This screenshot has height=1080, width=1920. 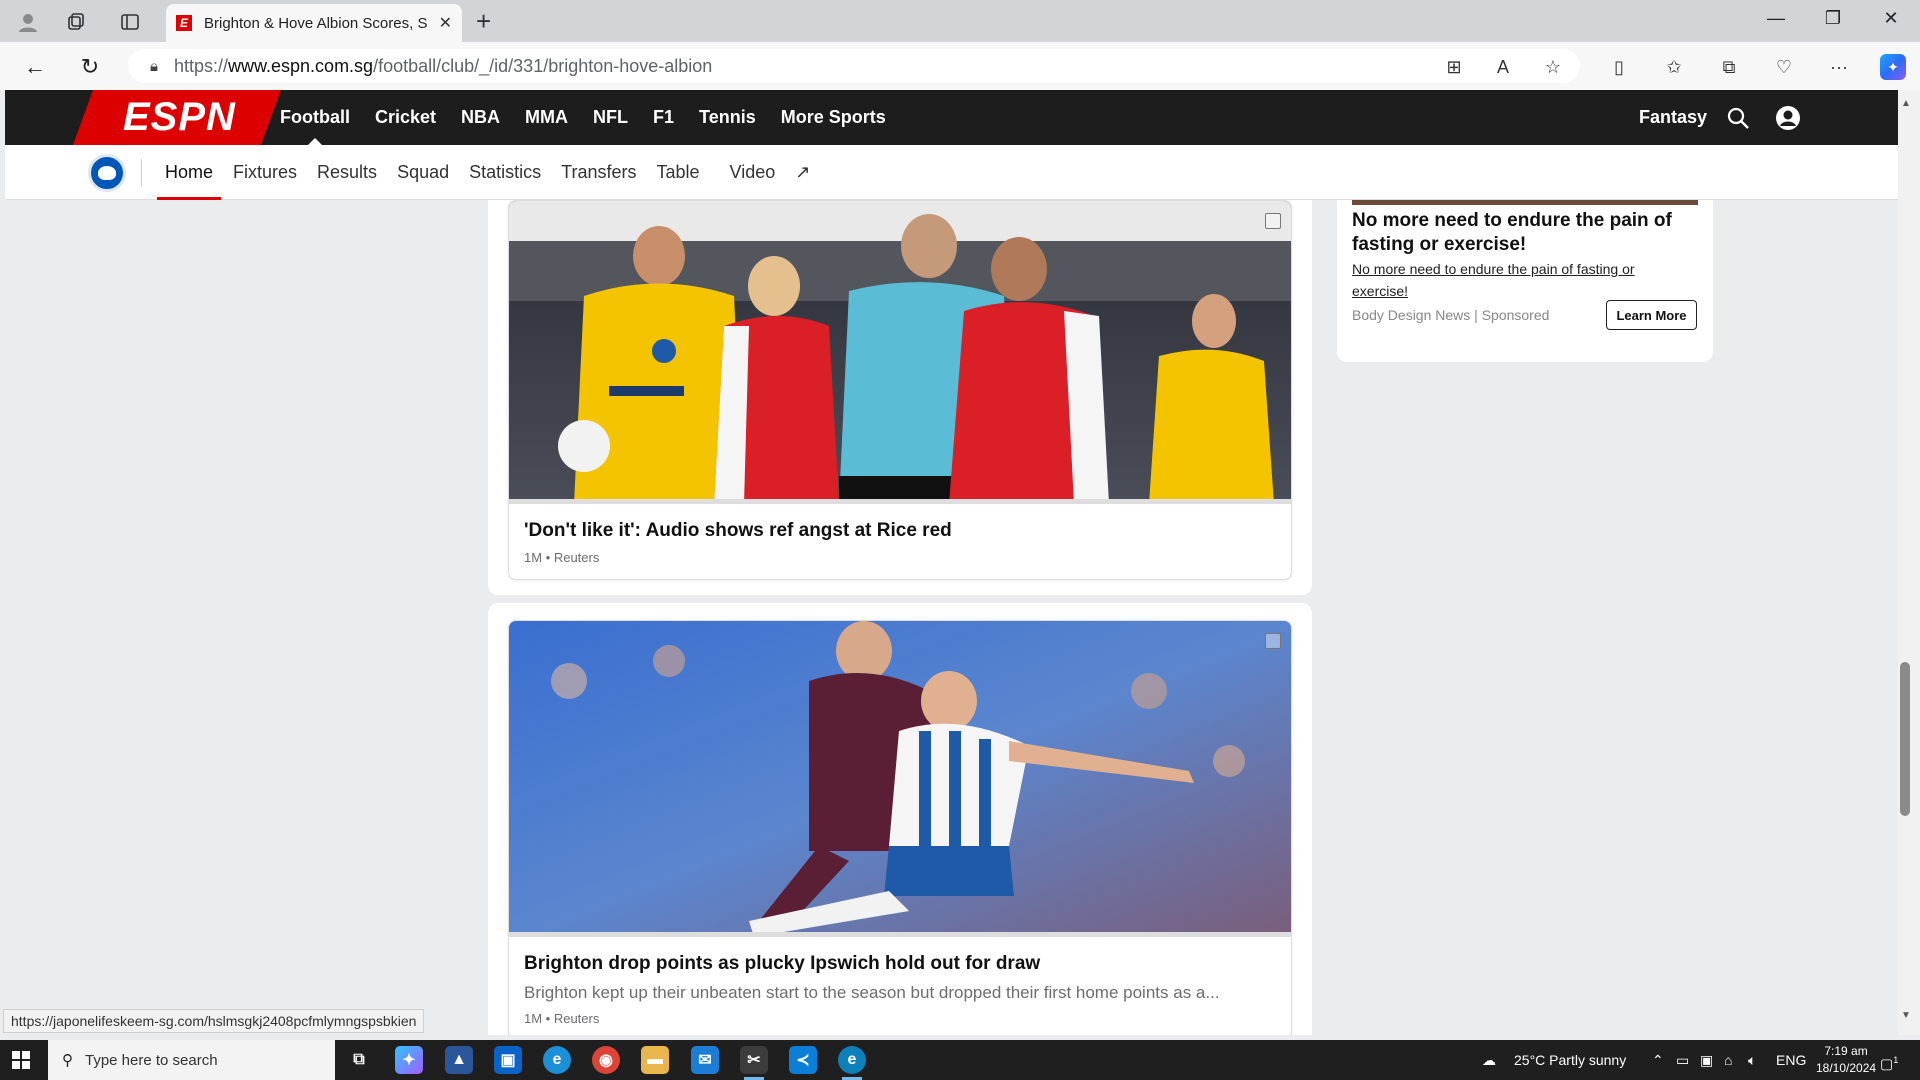 What do you see at coordinates (1729, 67) in the screenshot?
I see `collections-icon: ⧉` at bounding box center [1729, 67].